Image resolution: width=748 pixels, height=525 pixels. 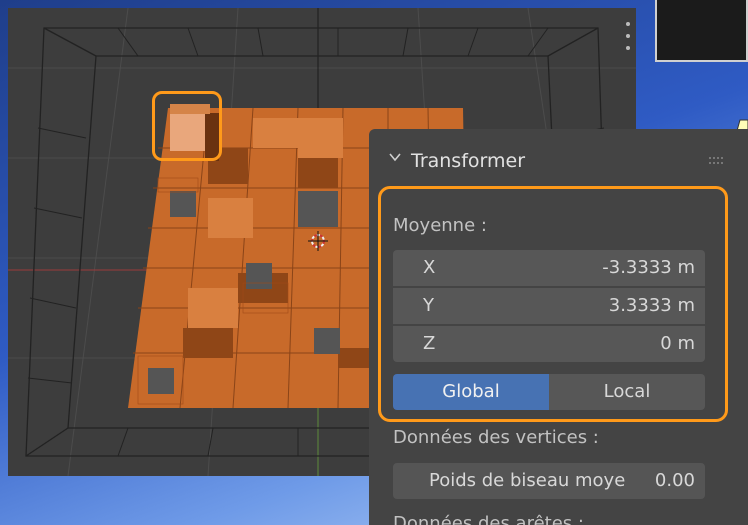 What do you see at coordinates (674, 480) in the screenshot?
I see `bevel-weight-value: 0.00` at bounding box center [674, 480].